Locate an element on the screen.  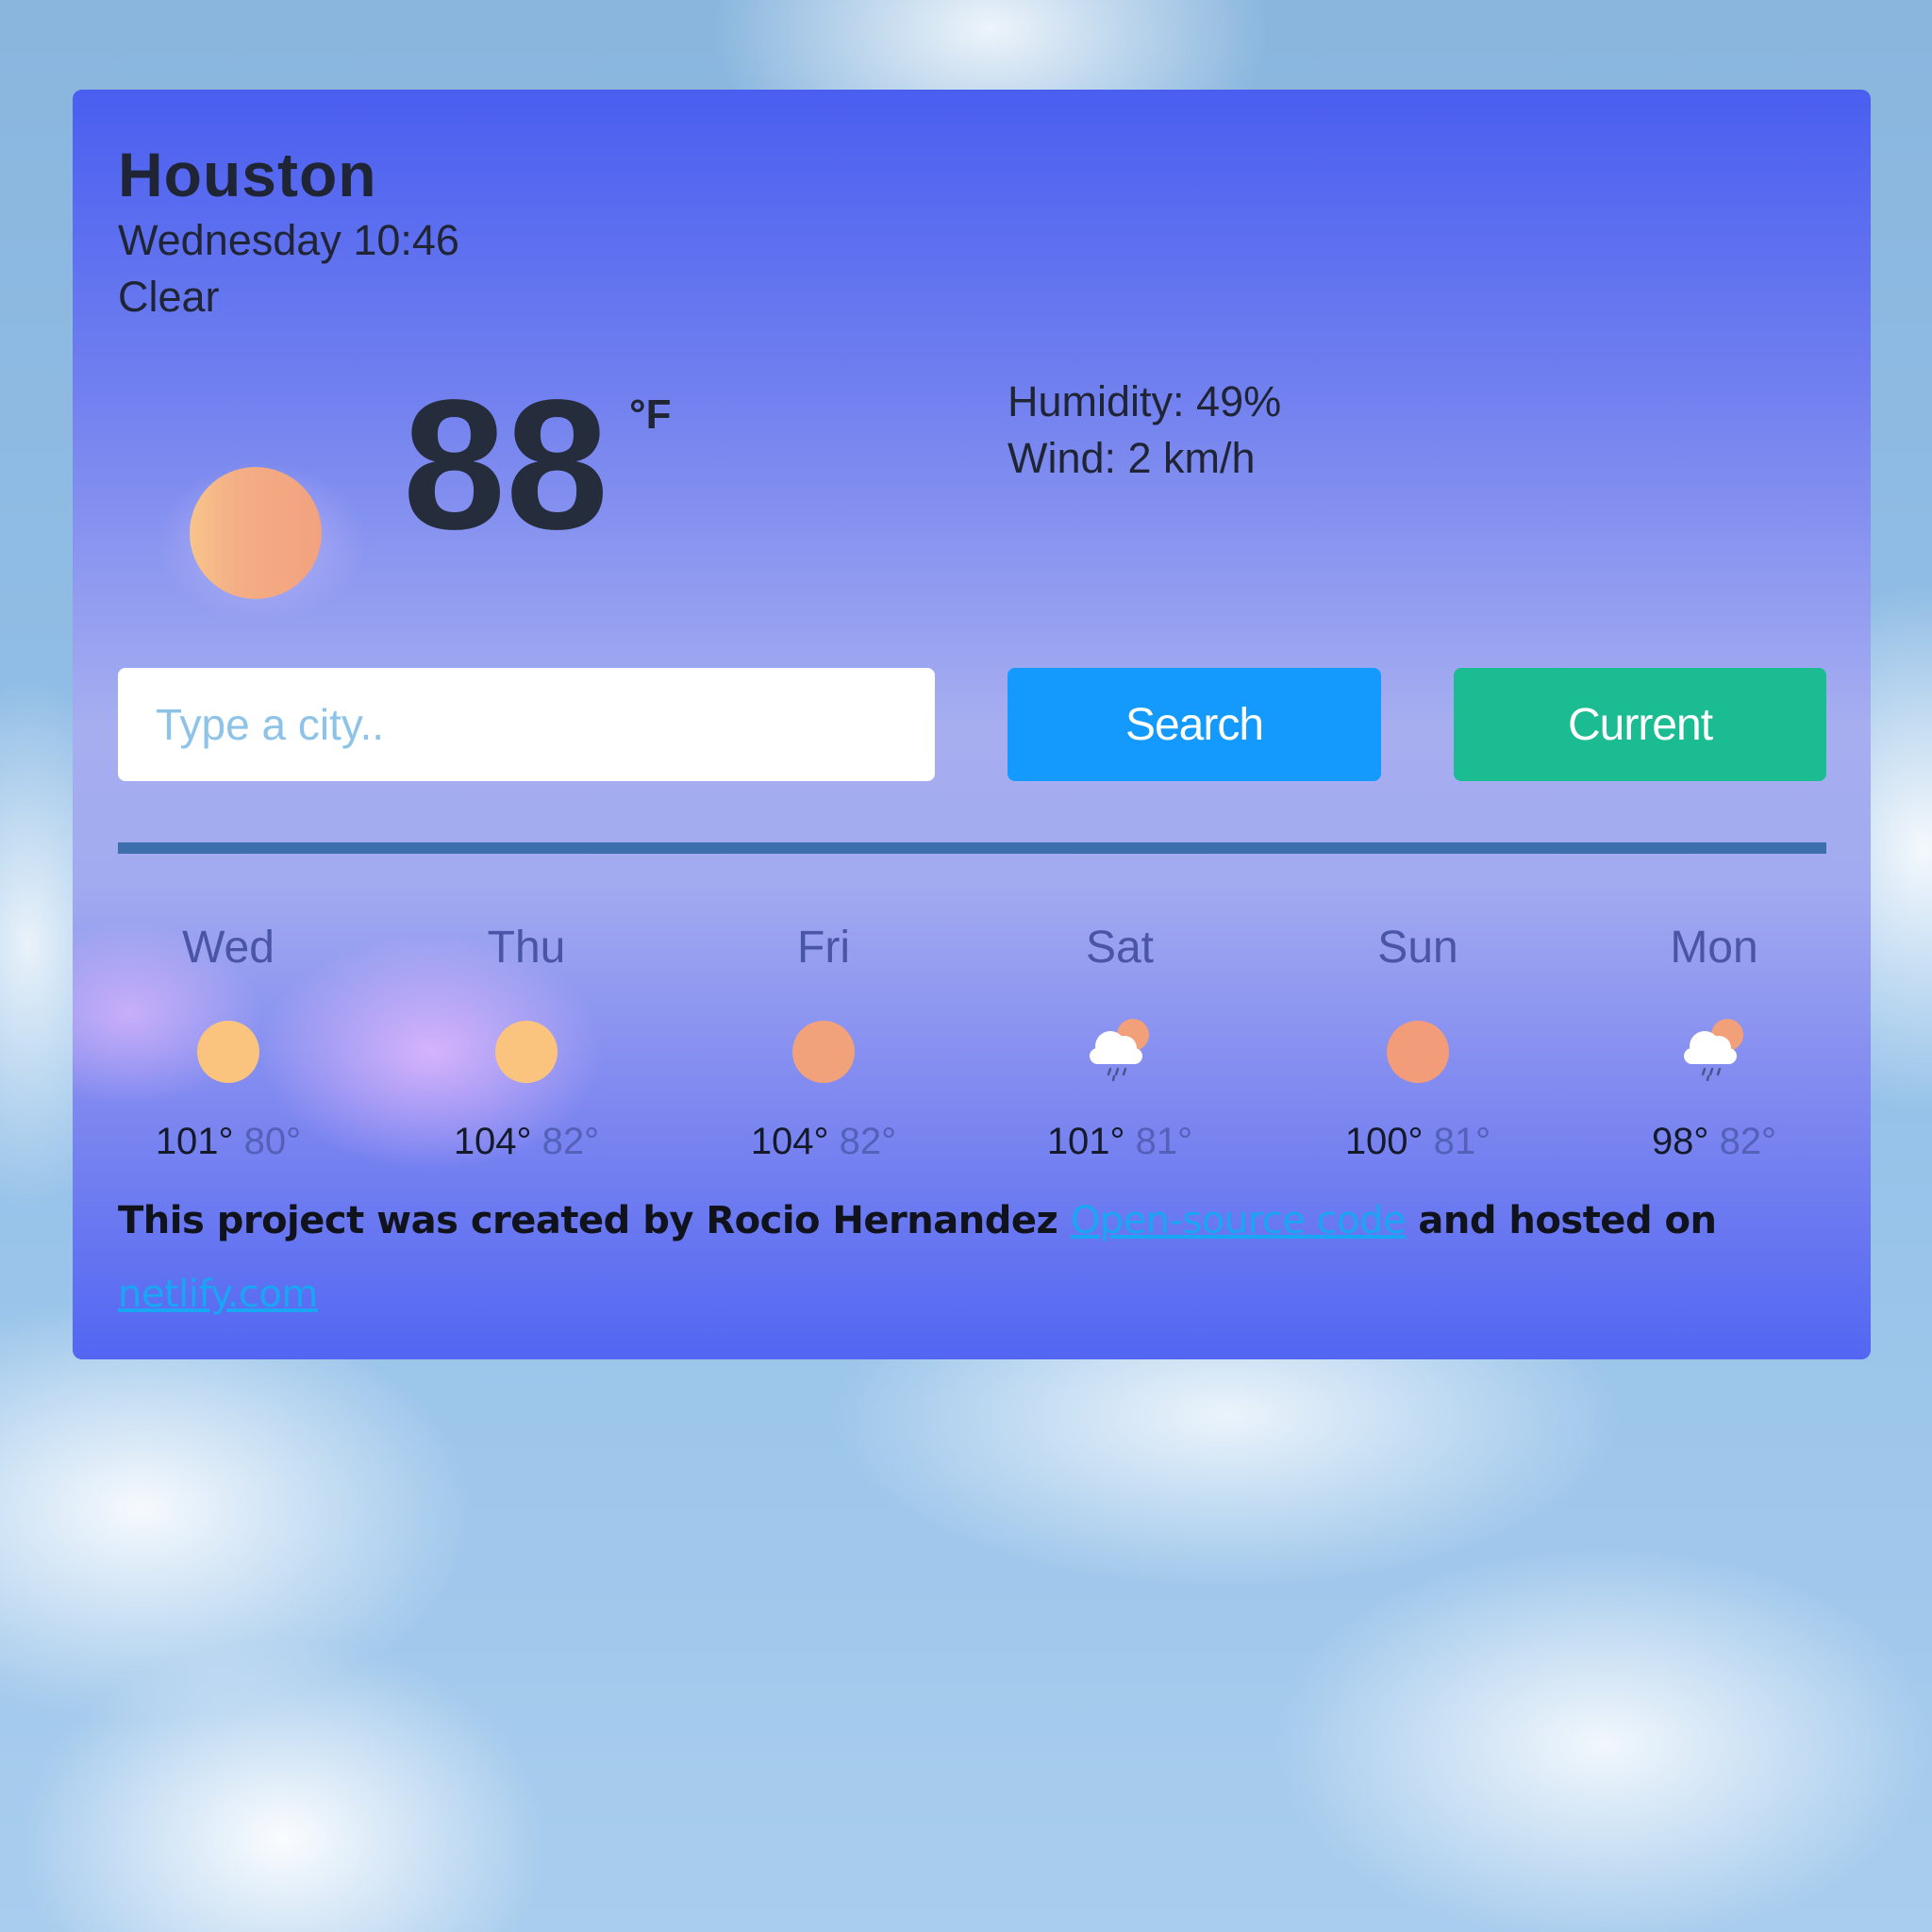
forecast-day-label: Thu is located at coordinates (526, 948).